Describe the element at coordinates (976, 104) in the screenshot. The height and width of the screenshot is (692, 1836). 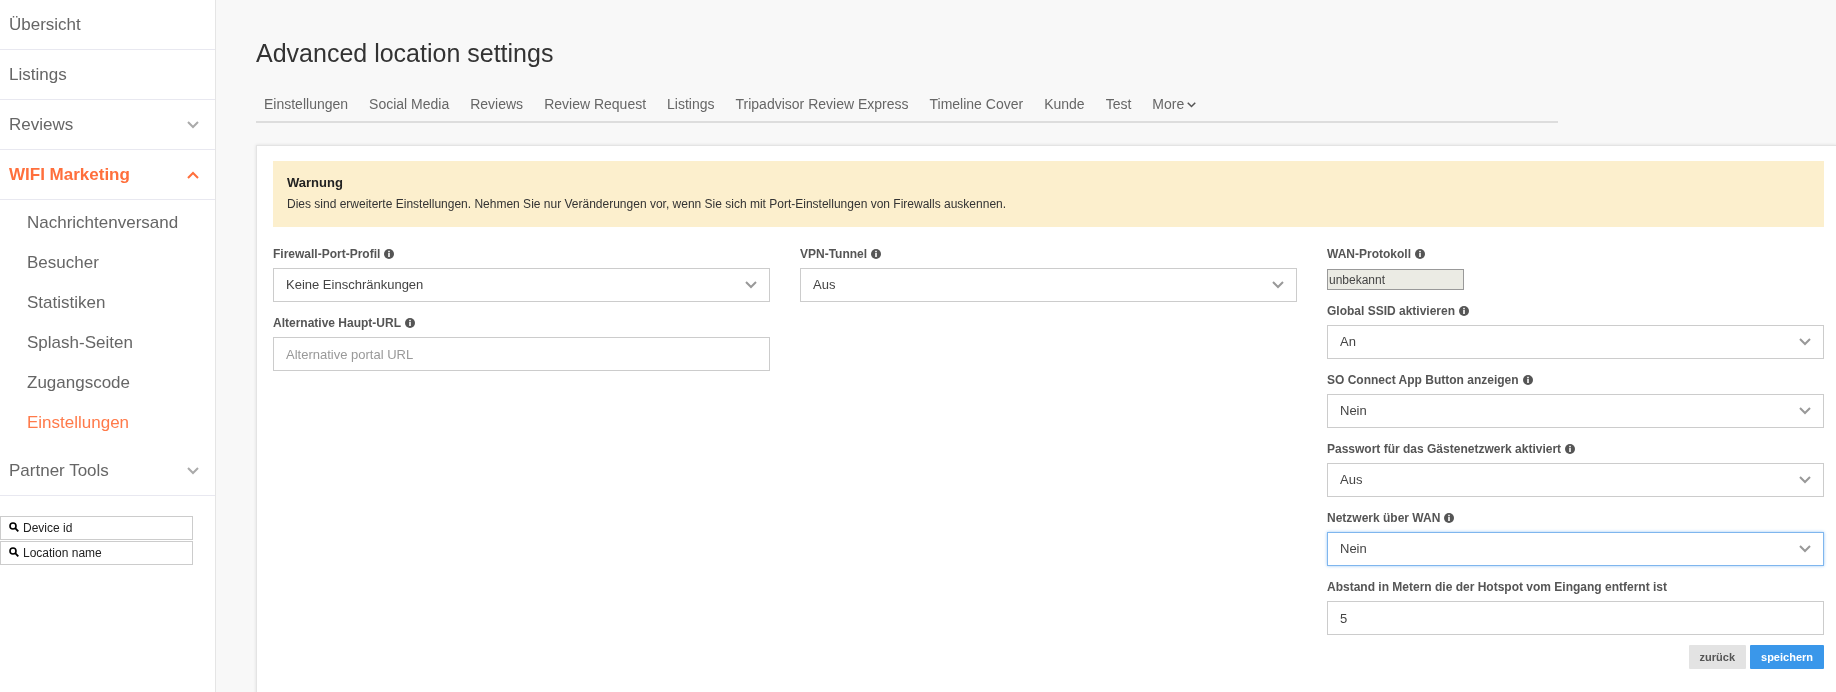
I see `tab: Timeline Cover` at that location.